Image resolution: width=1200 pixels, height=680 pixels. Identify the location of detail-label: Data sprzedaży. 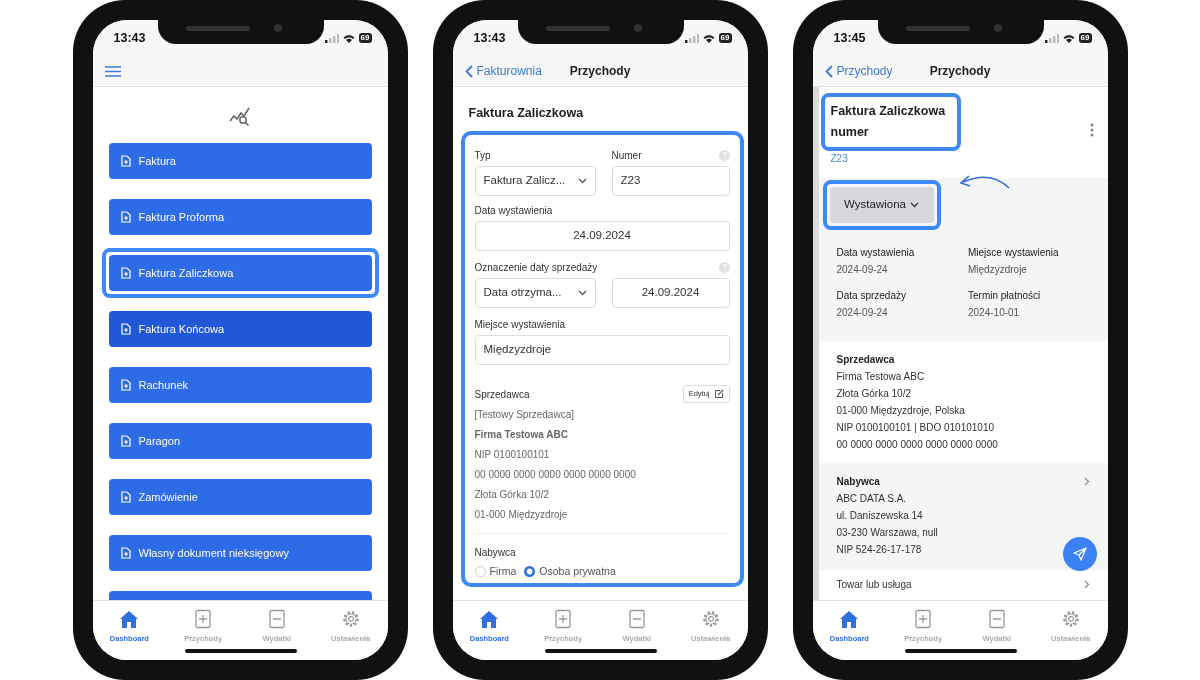
(871, 296).